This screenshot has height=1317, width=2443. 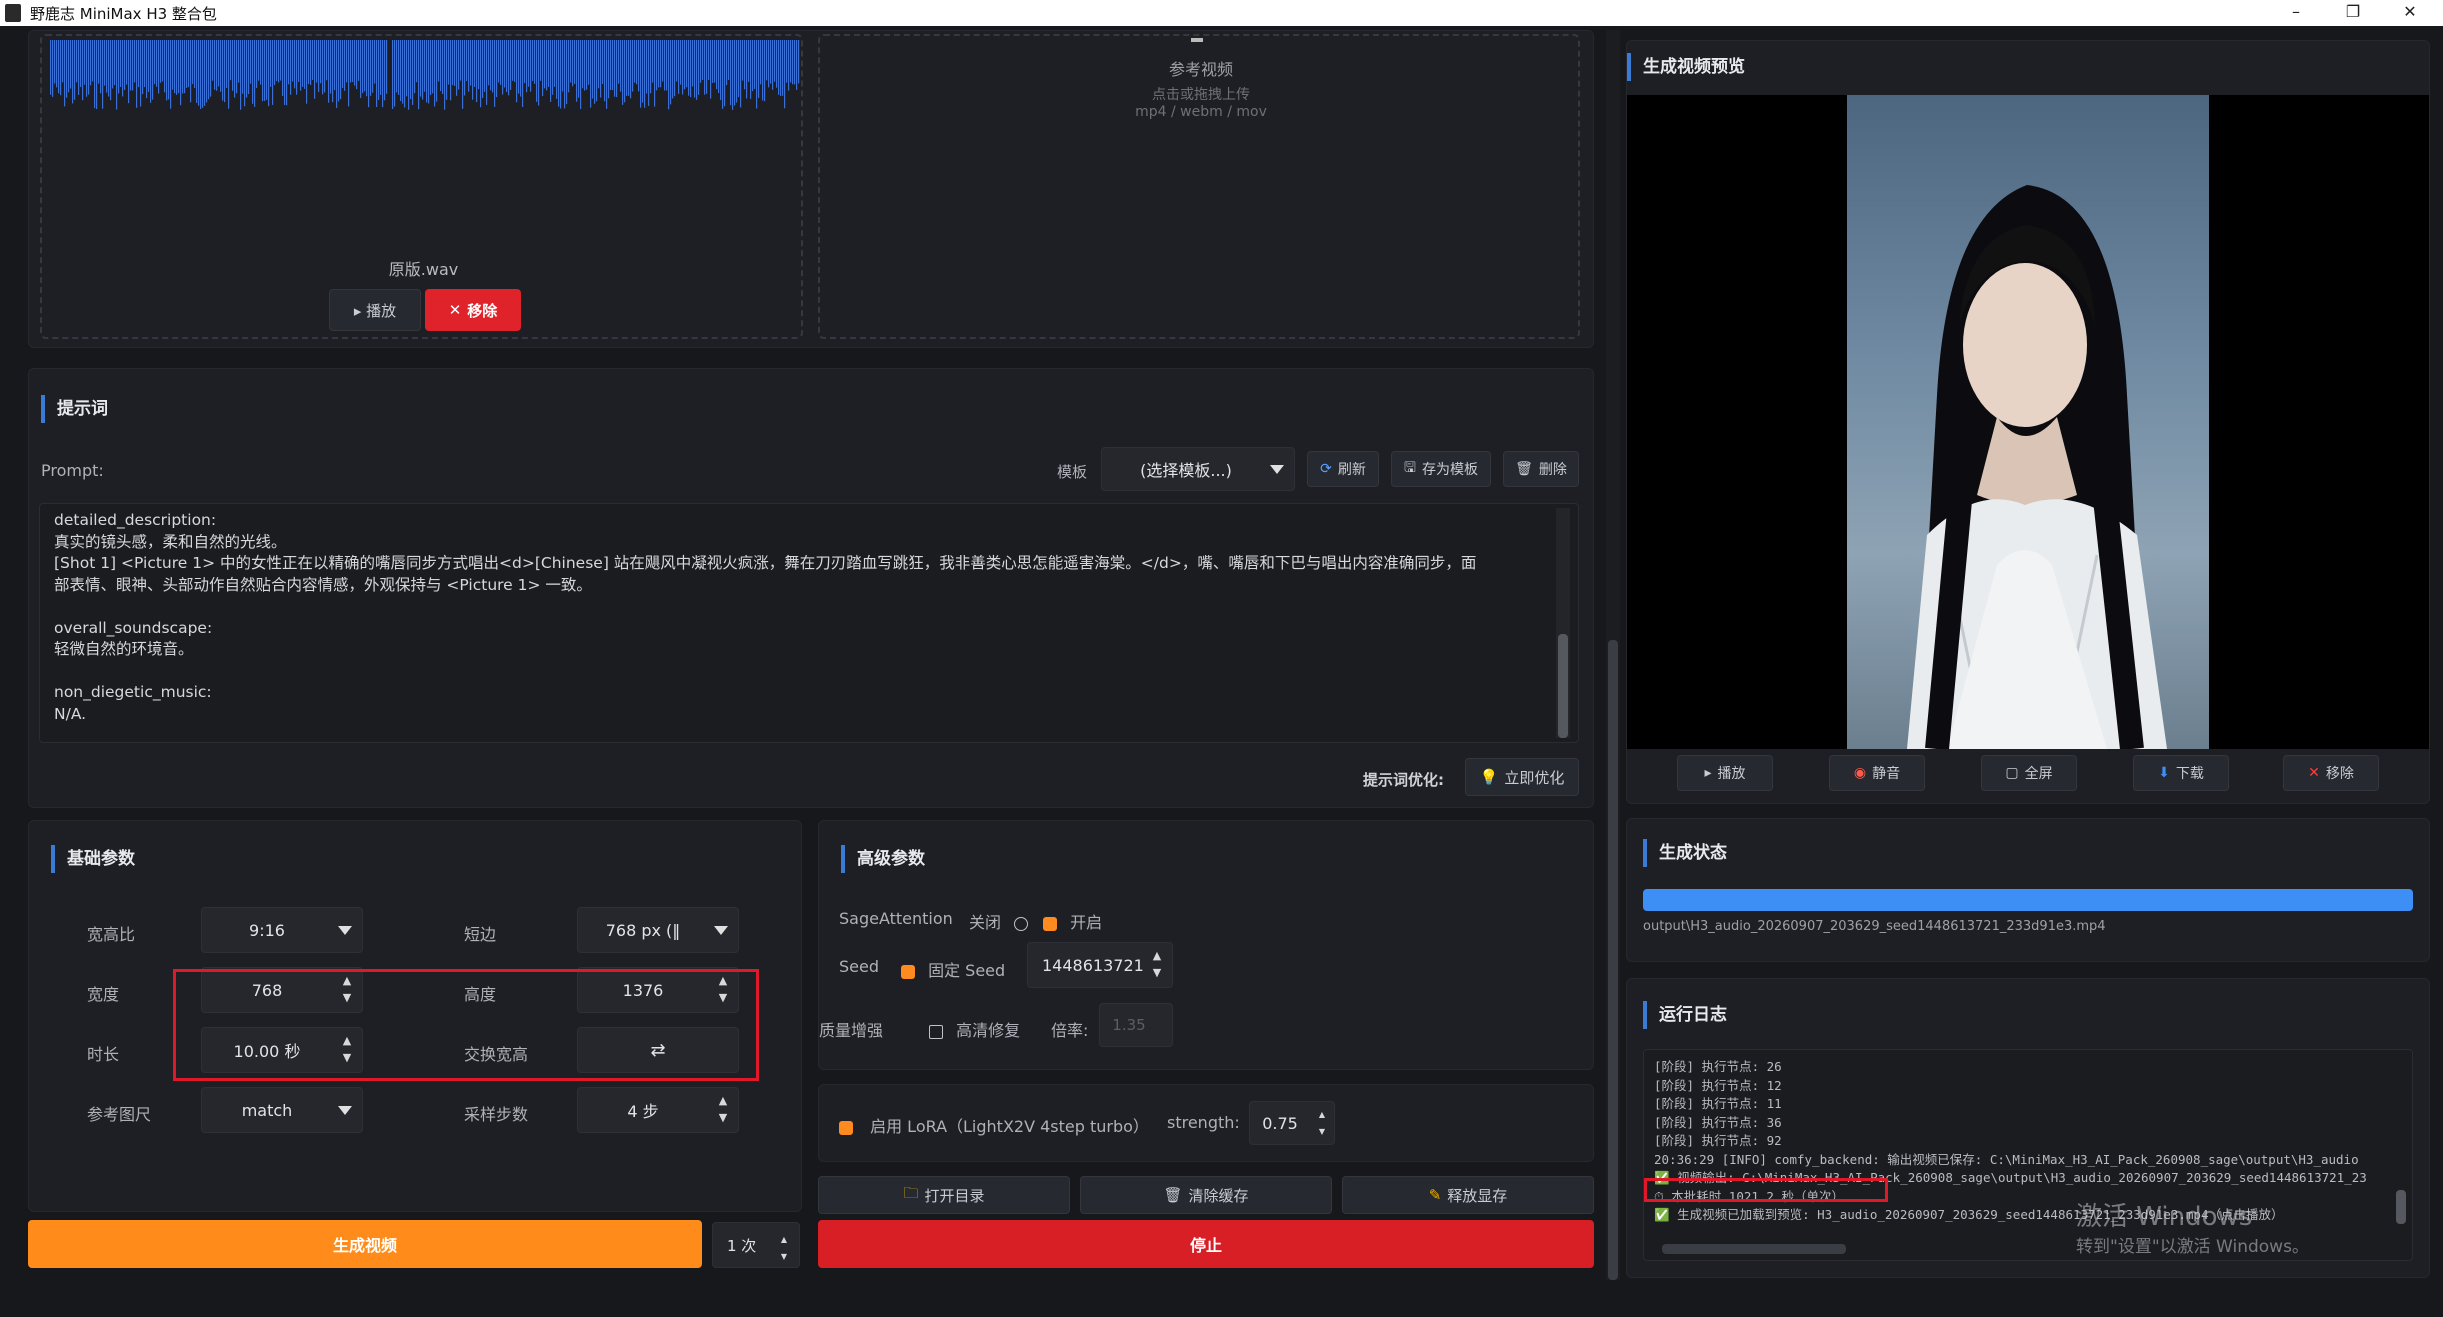 What do you see at coordinates (1199, 186) in the screenshot?
I see `ref-video-dropzone: 参考视频 点击或拖拽上传 mp4 / webm / mov` at bounding box center [1199, 186].